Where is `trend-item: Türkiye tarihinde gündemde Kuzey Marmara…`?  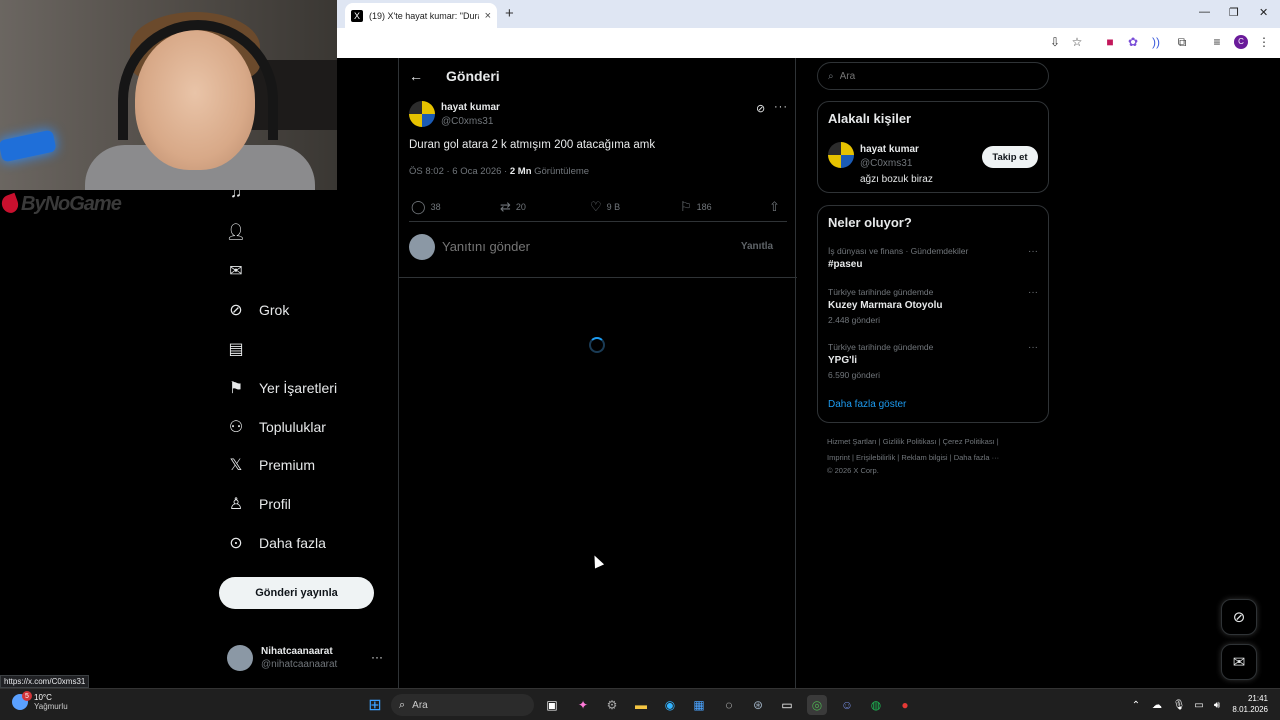
trend-item: Türkiye tarihinde gündemde Kuzey Marmara… is located at coordinates (934, 306).